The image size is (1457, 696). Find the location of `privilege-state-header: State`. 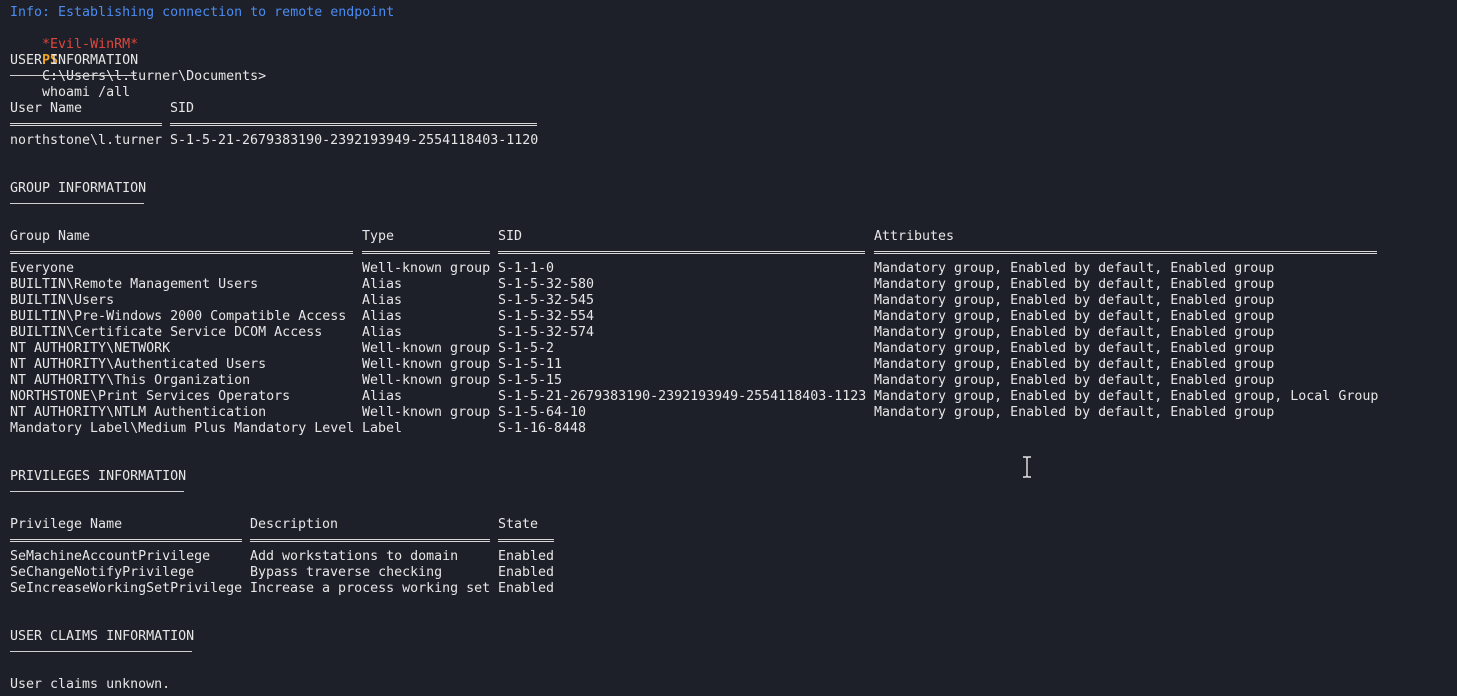

privilege-state-header: State is located at coordinates (518, 524).